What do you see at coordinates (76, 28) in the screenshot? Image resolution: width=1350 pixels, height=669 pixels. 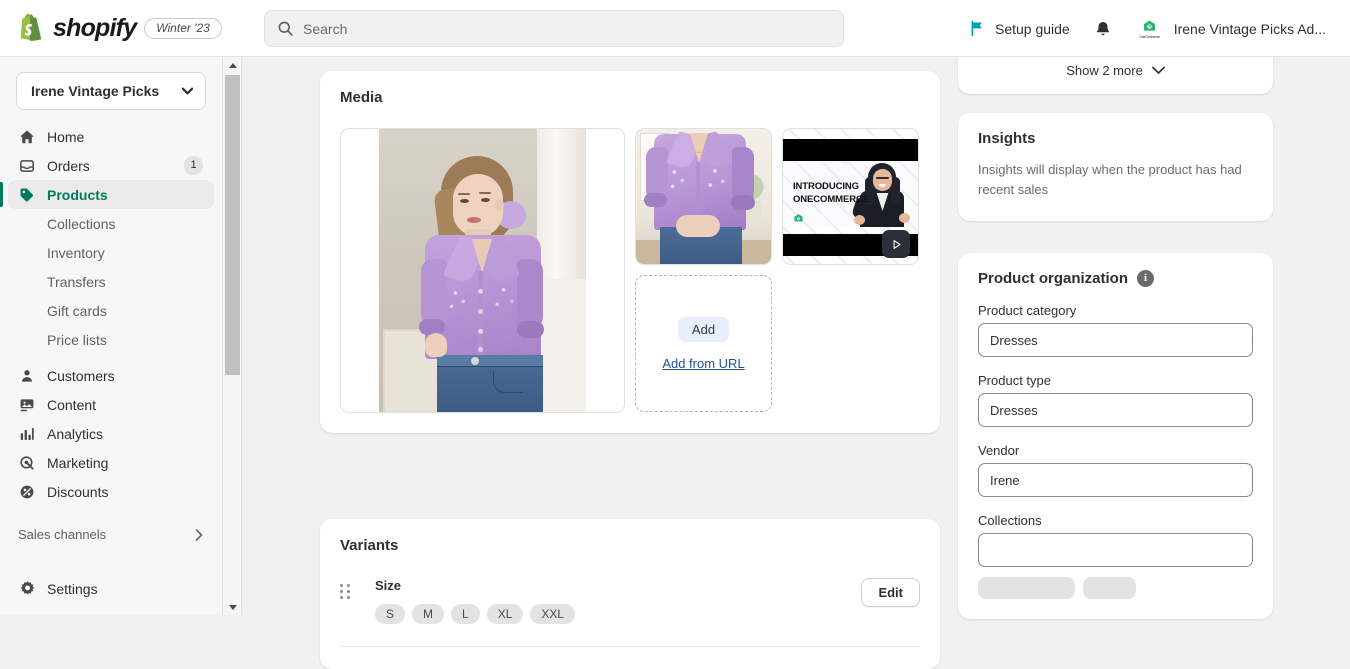 I see `shopify-logo: shopify` at bounding box center [76, 28].